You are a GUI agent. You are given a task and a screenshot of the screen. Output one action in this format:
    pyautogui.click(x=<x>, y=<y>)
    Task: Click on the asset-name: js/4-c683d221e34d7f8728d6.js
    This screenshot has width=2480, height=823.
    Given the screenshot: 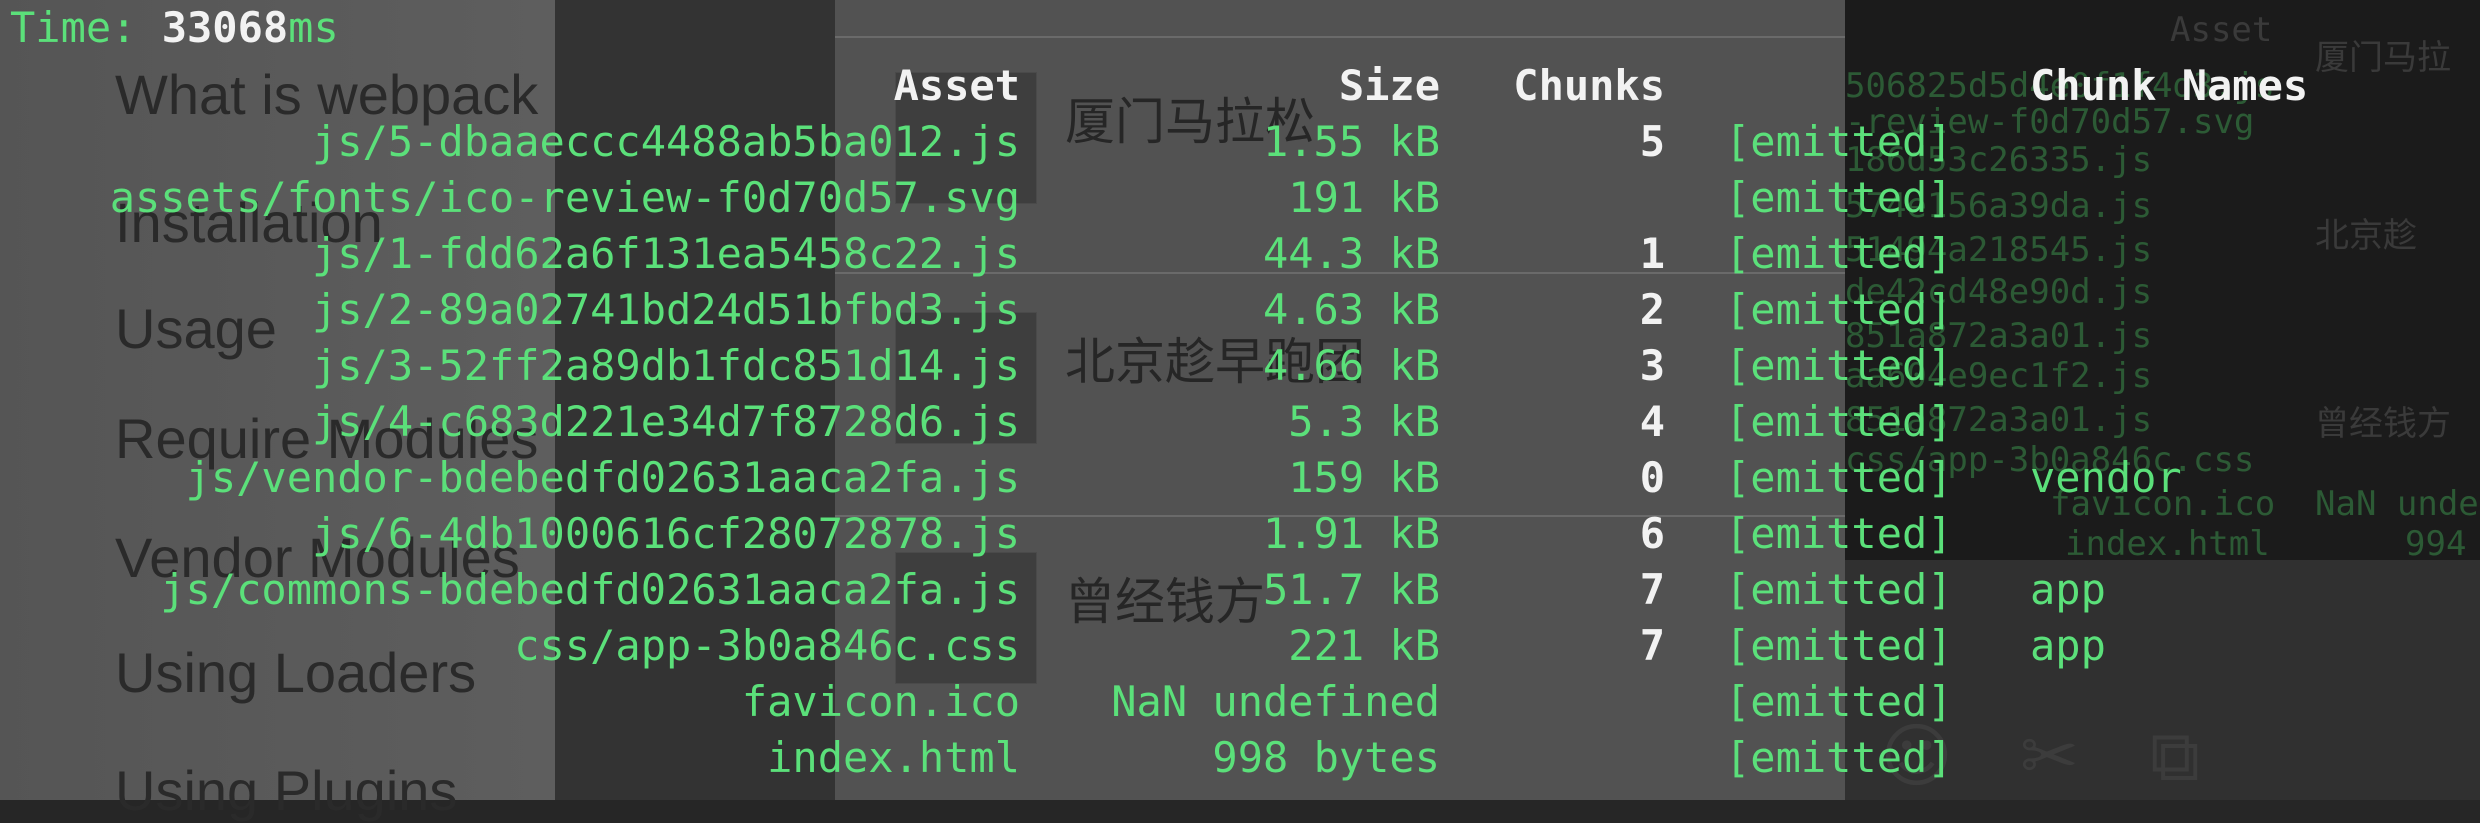 What is the action you would take?
    pyautogui.click(x=665, y=421)
    